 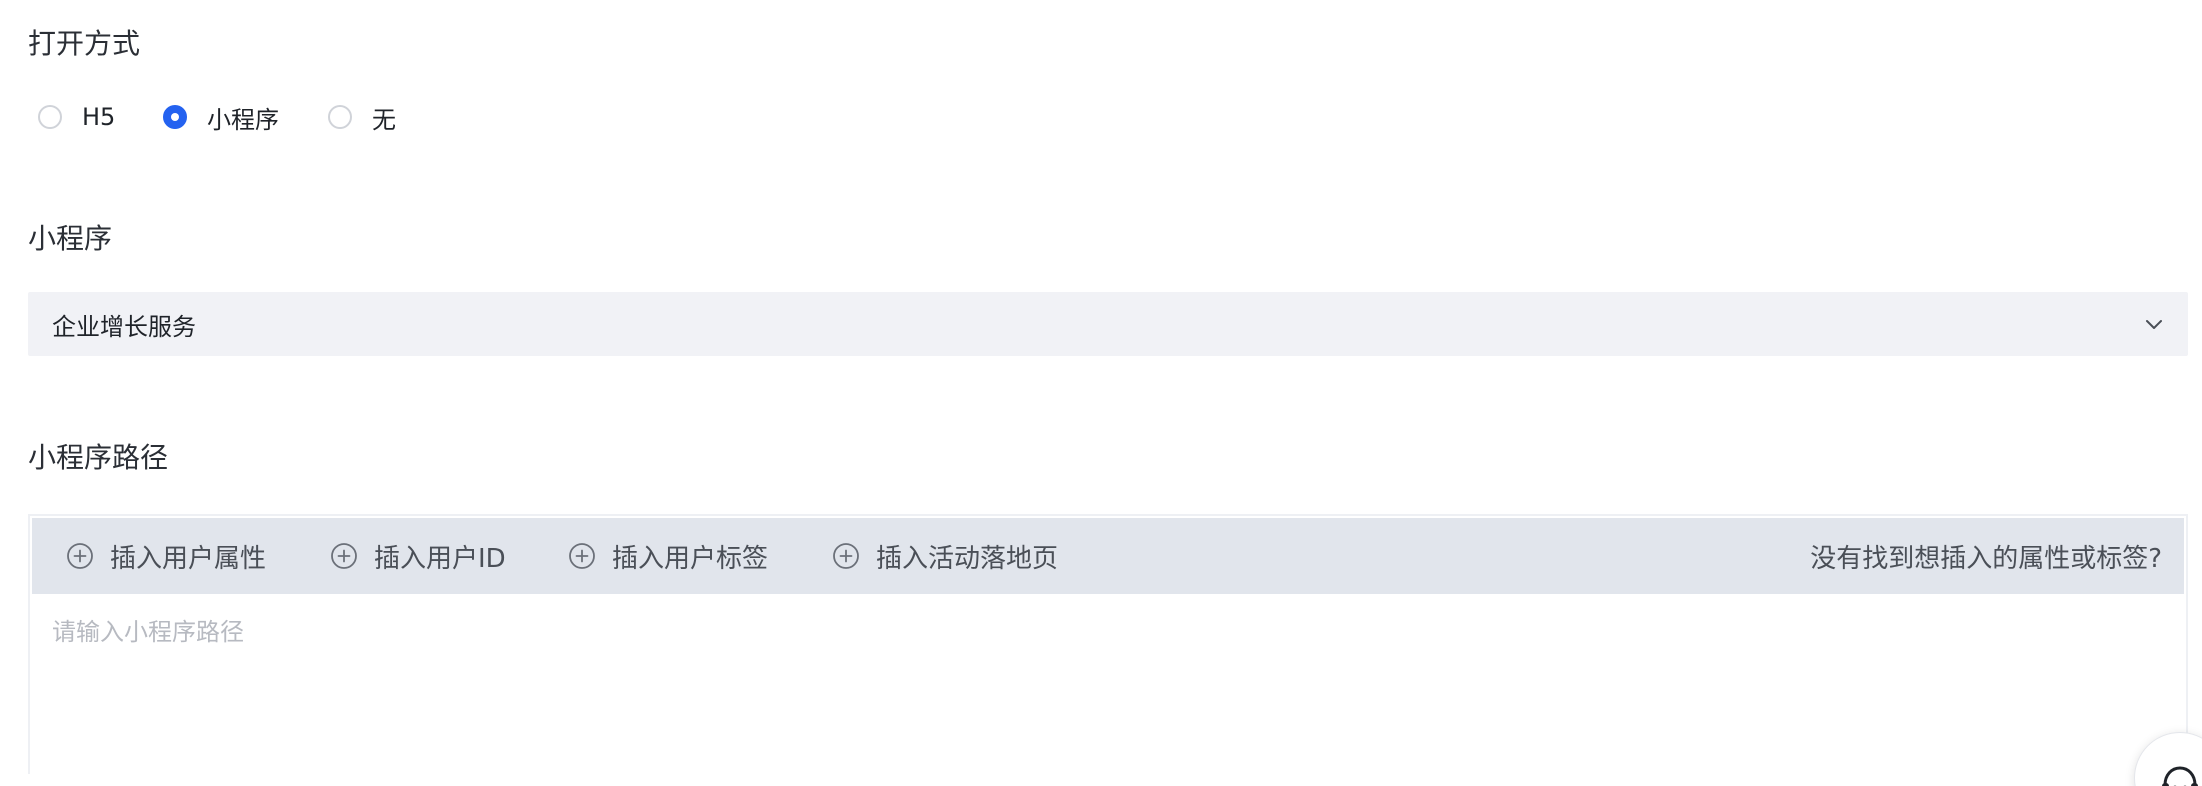 I want to click on radio-option-mini-program: 小程序, so click(x=221, y=117).